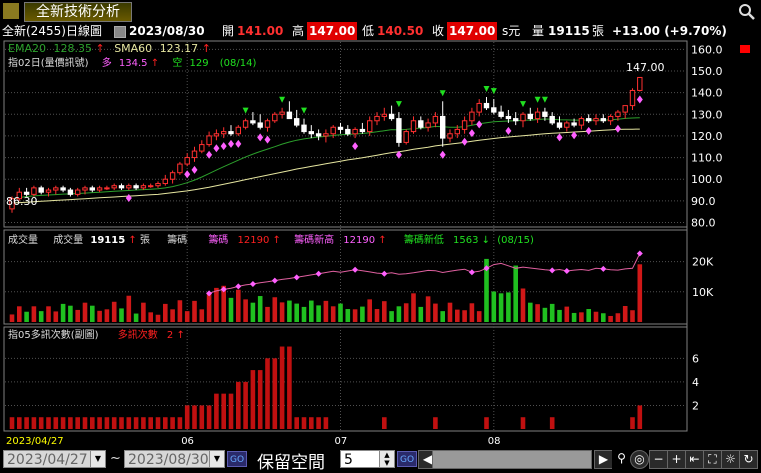 The height and width of the screenshot is (473, 761). What do you see at coordinates (170, 335) in the screenshot?
I see `count-value: 2` at bounding box center [170, 335].